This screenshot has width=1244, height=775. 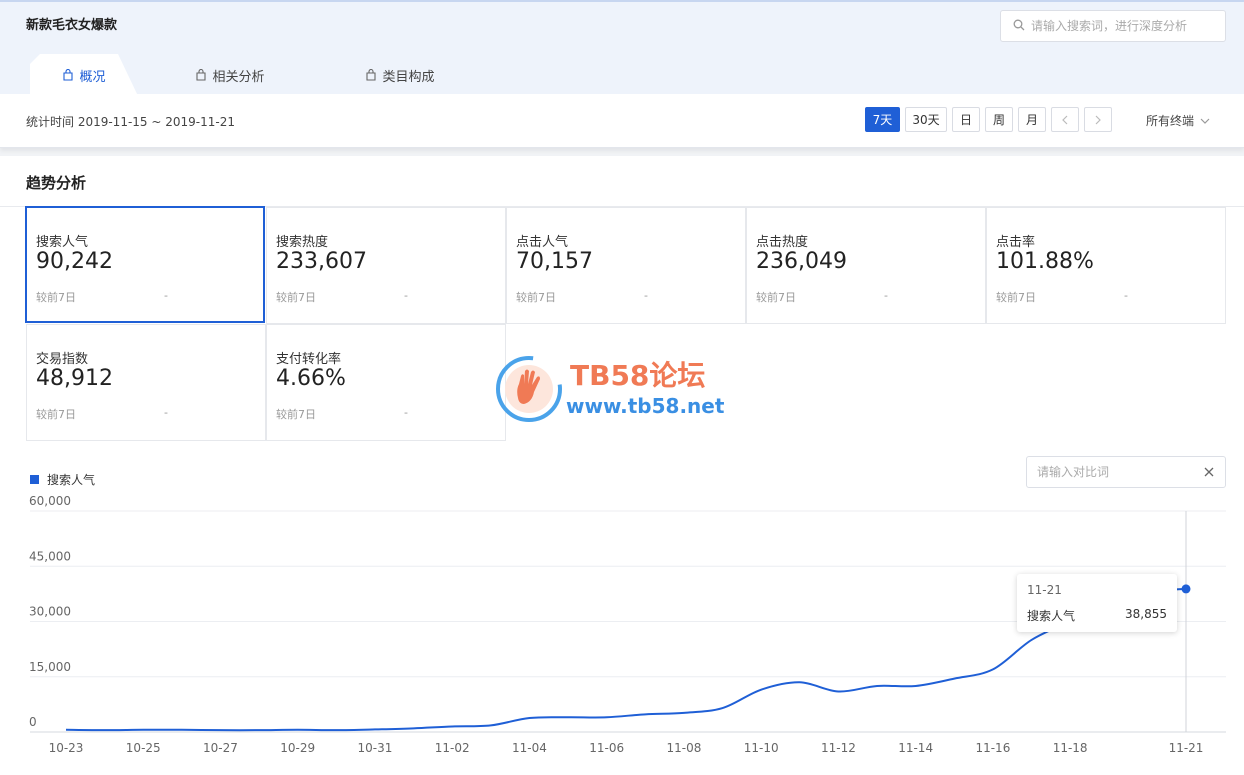 What do you see at coordinates (645, 406) in the screenshot?
I see `watermark-url: www.tb58.net` at bounding box center [645, 406].